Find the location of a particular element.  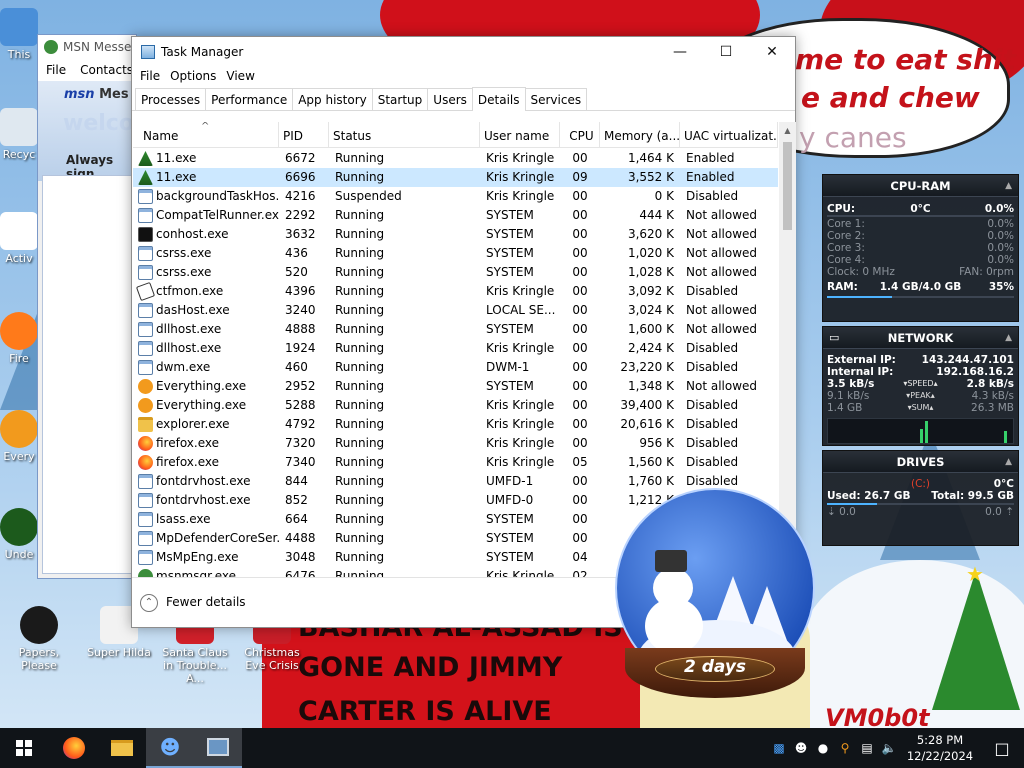

firefox-icon is located at coordinates (74, 748).